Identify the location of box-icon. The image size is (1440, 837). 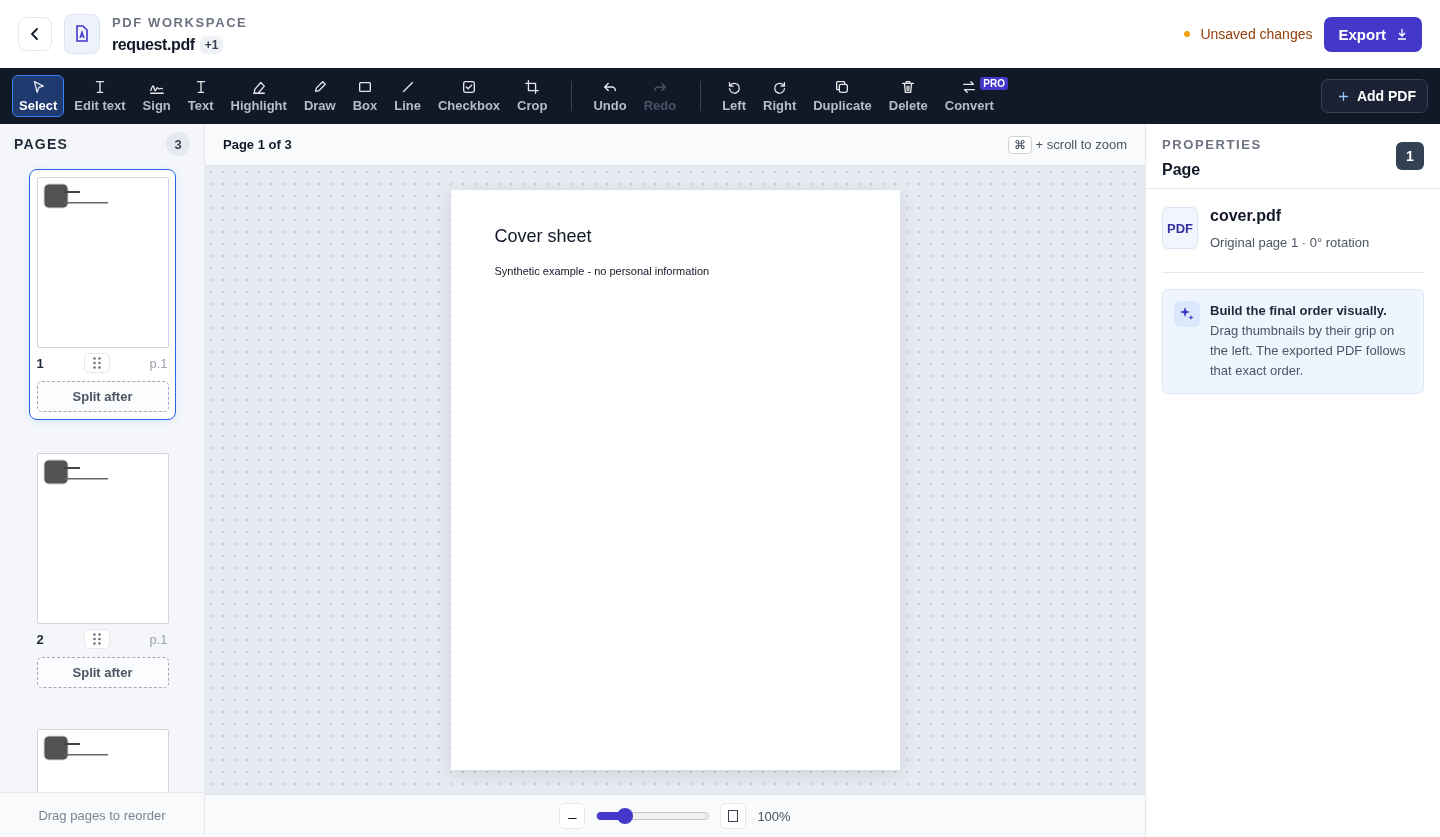
(364, 87).